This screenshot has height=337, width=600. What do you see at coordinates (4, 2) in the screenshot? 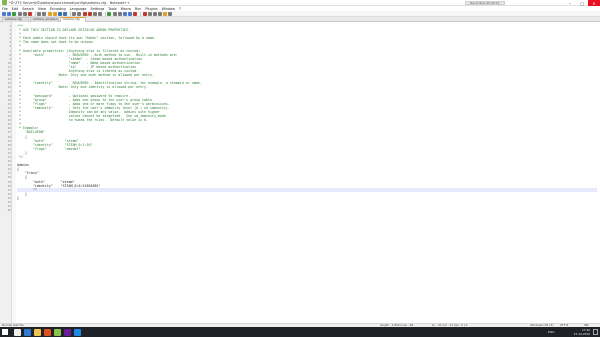
I see `notepad-plus-plus-icon` at bounding box center [4, 2].